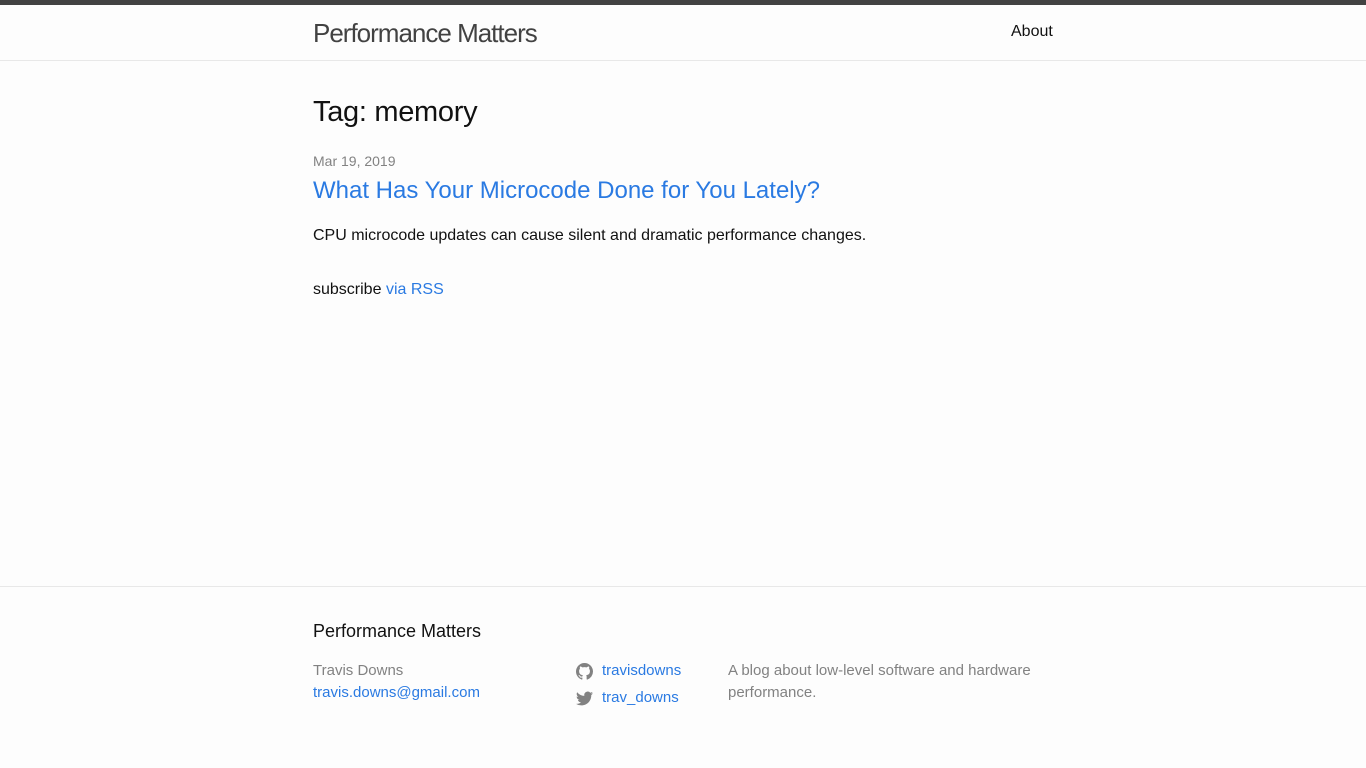  What do you see at coordinates (425, 33) in the screenshot?
I see `site-title-link: Performance Matters` at bounding box center [425, 33].